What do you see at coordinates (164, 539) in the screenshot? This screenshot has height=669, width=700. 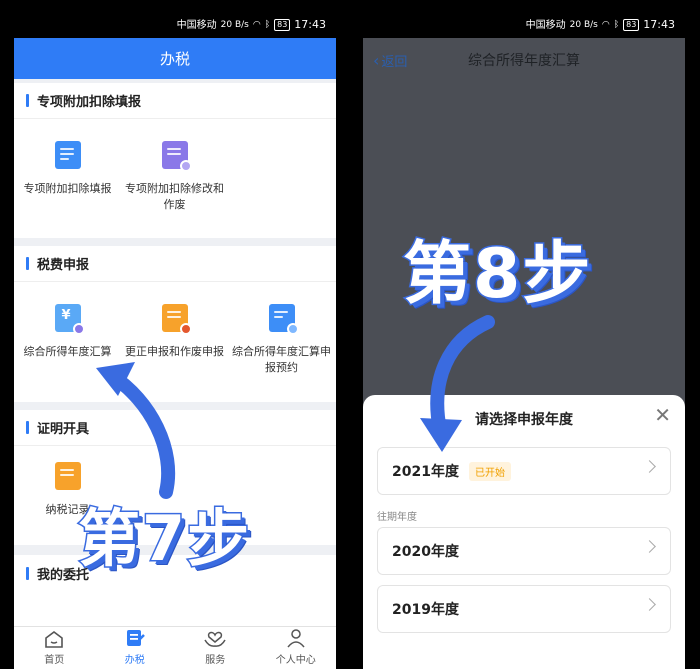 I see `step-7-sticker: 第7步` at bounding box center [164, 539].